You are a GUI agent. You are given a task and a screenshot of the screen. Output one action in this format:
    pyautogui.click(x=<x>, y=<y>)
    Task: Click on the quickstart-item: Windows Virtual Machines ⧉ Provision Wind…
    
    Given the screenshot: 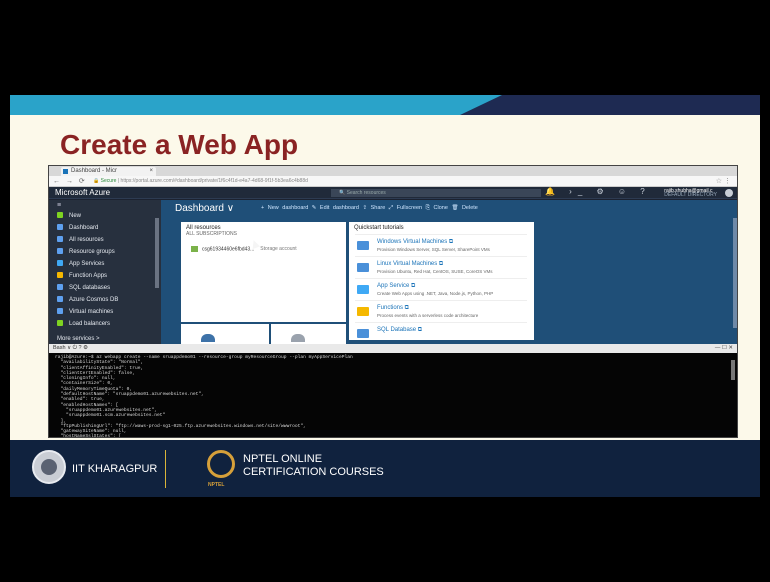 What is the action you would take?
    pyautogui.click(x=441, y=246)
    